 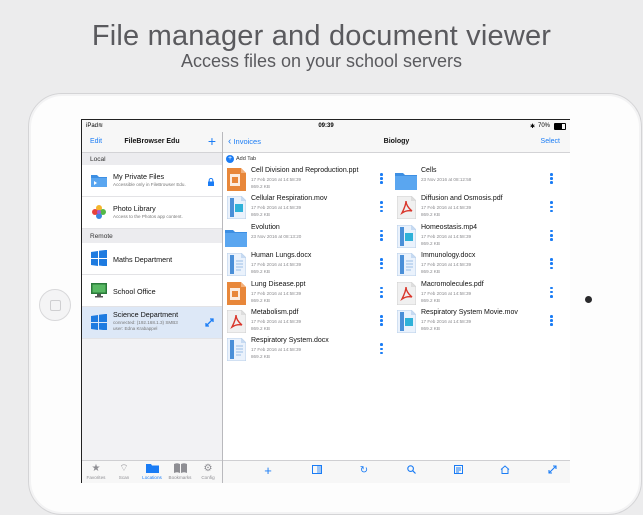 I want to click on battery-icon, so click(x=560, y=126).